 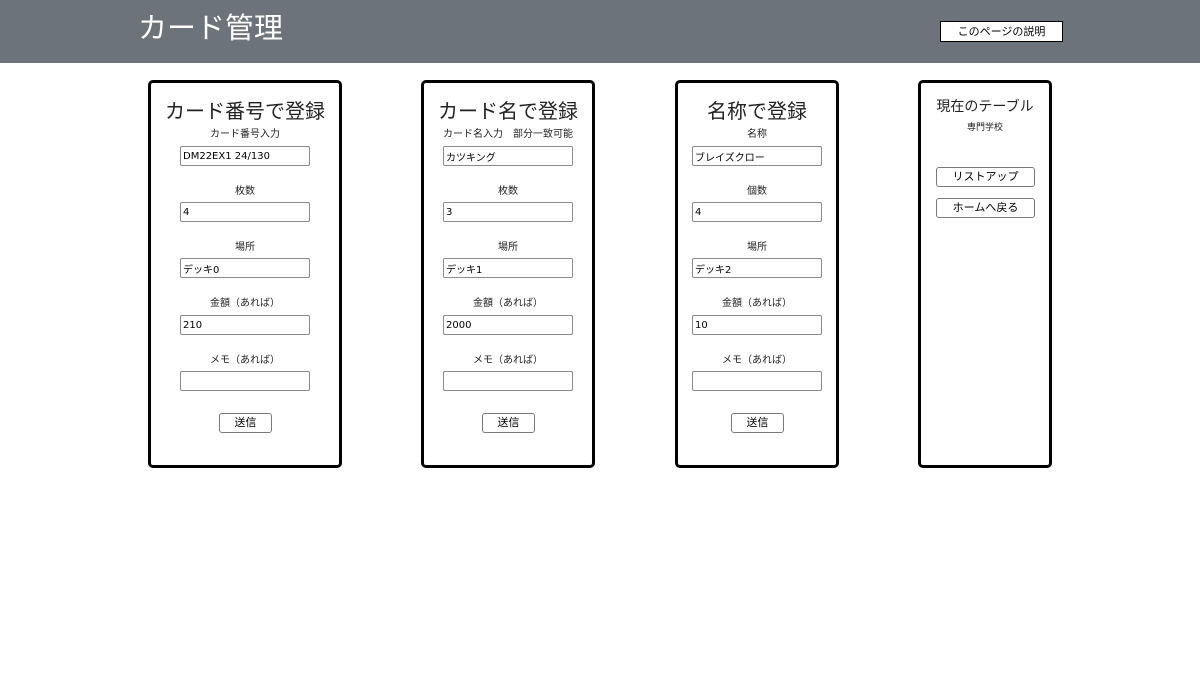 I want to click on card-number-input, so click(x=245, y=156).